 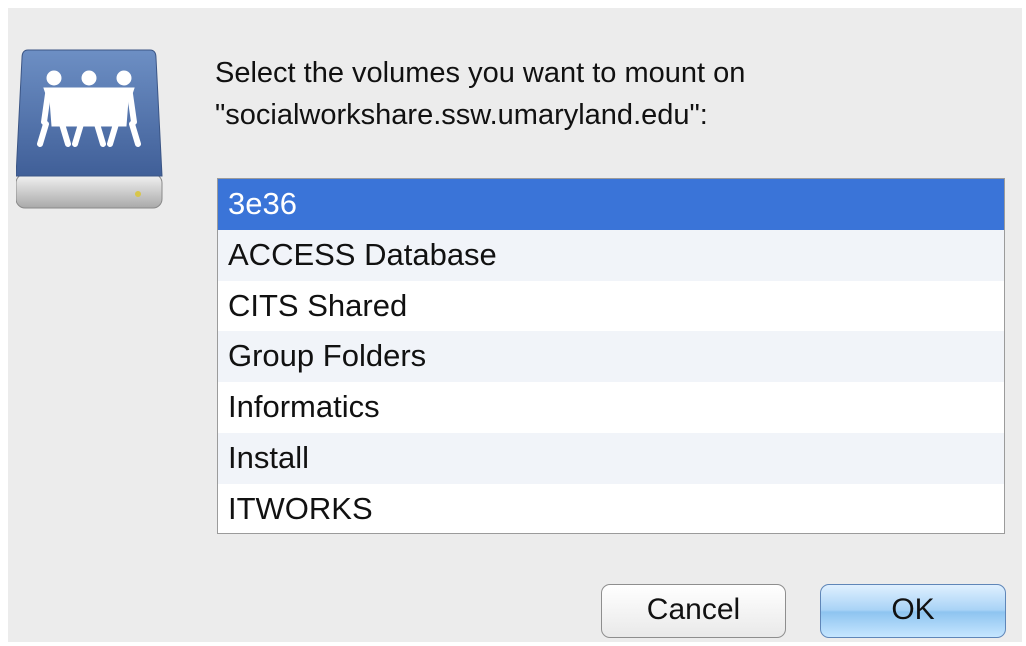 What do you see at coordinates (89, 129) in the screenshot?
I see `network-share-drive-icon` at bounding box center [89, 129].